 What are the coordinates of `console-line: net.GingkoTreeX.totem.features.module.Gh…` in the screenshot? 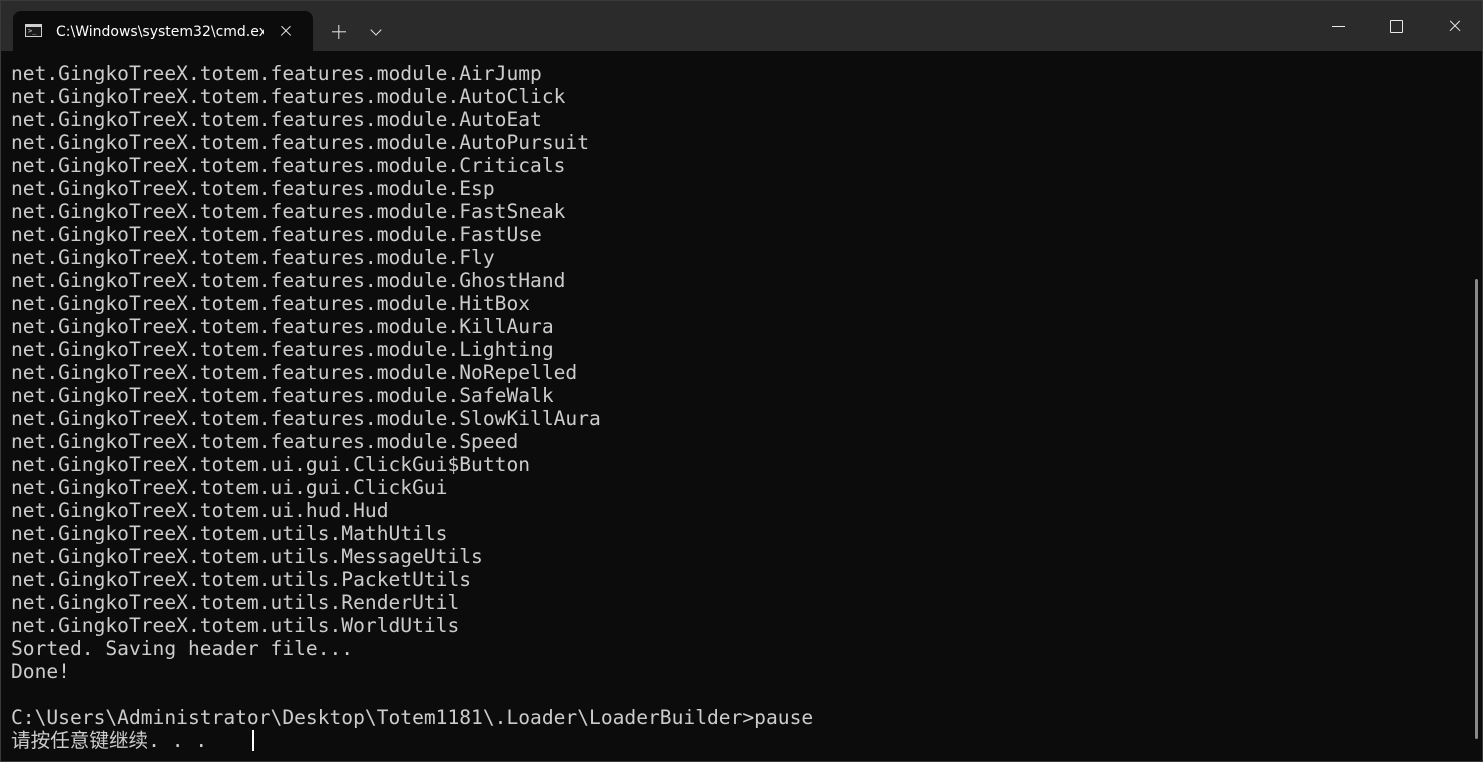 It's located at (288, 280).